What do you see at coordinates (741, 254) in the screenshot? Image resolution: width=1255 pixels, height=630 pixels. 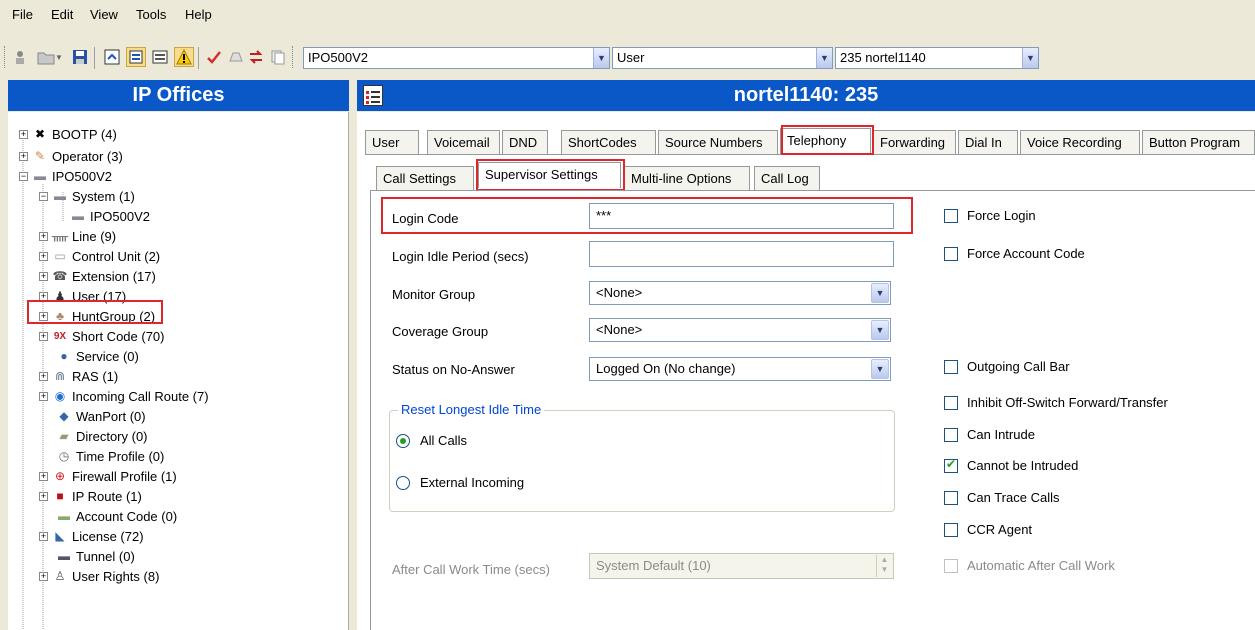 I see `login-idle-period-input` at bounding box center [741, 254].